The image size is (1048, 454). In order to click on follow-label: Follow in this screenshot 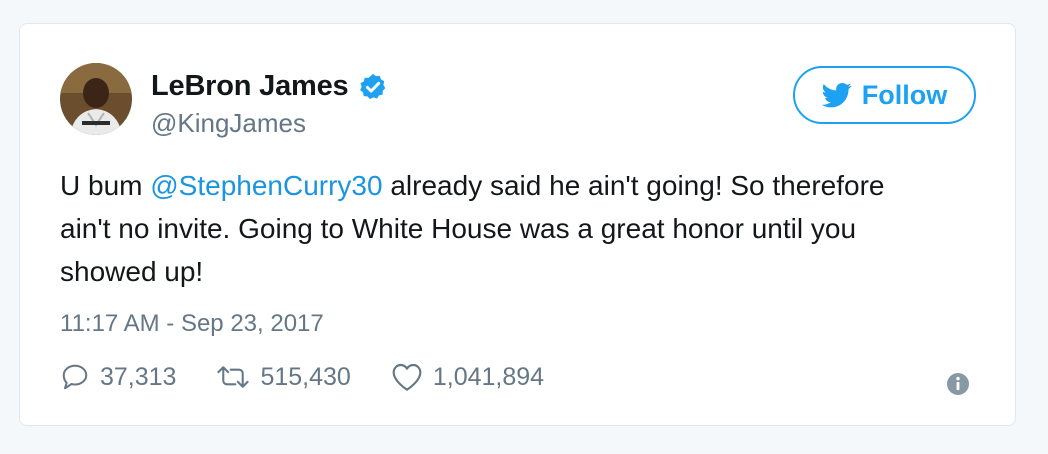, I will do `click(904, 94)`.